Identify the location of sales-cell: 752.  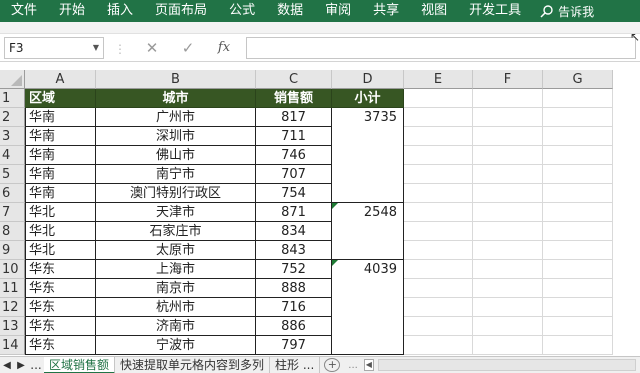
(294, 269).